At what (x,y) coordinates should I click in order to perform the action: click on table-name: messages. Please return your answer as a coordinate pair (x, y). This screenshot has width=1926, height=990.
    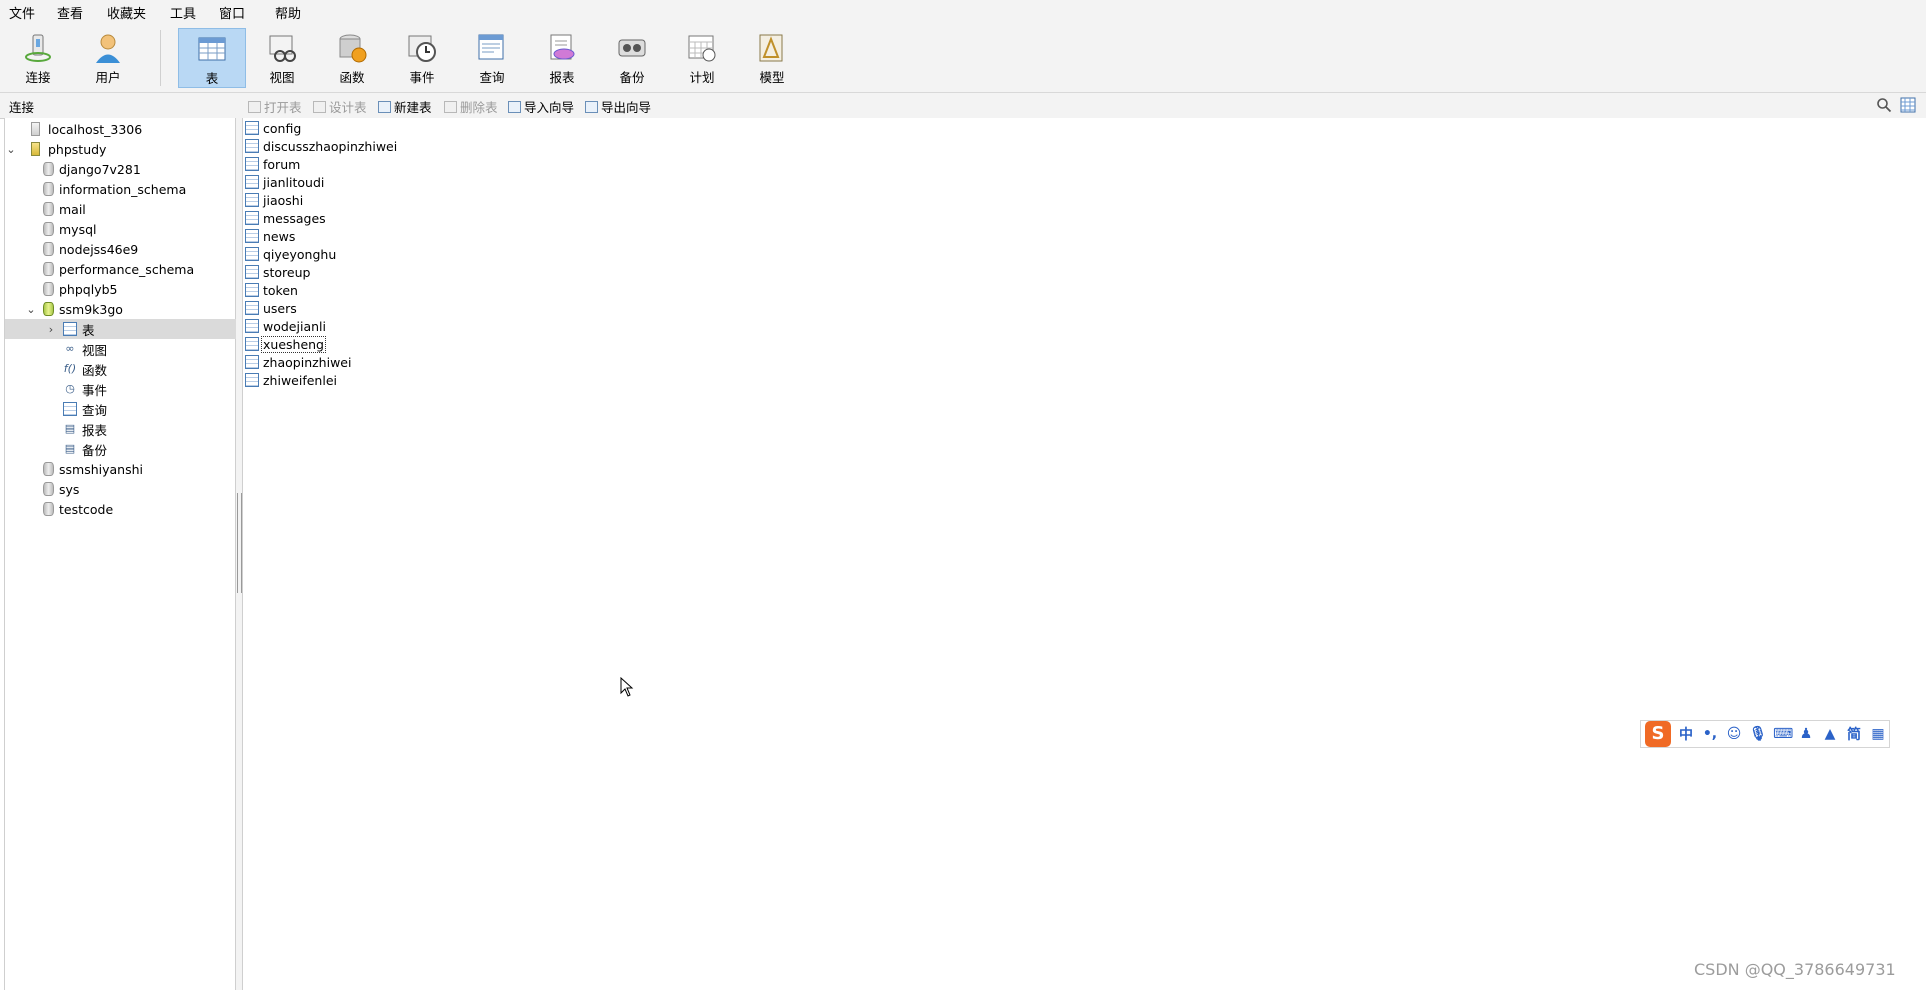
    Looking at the image, I should click on (294, 218).